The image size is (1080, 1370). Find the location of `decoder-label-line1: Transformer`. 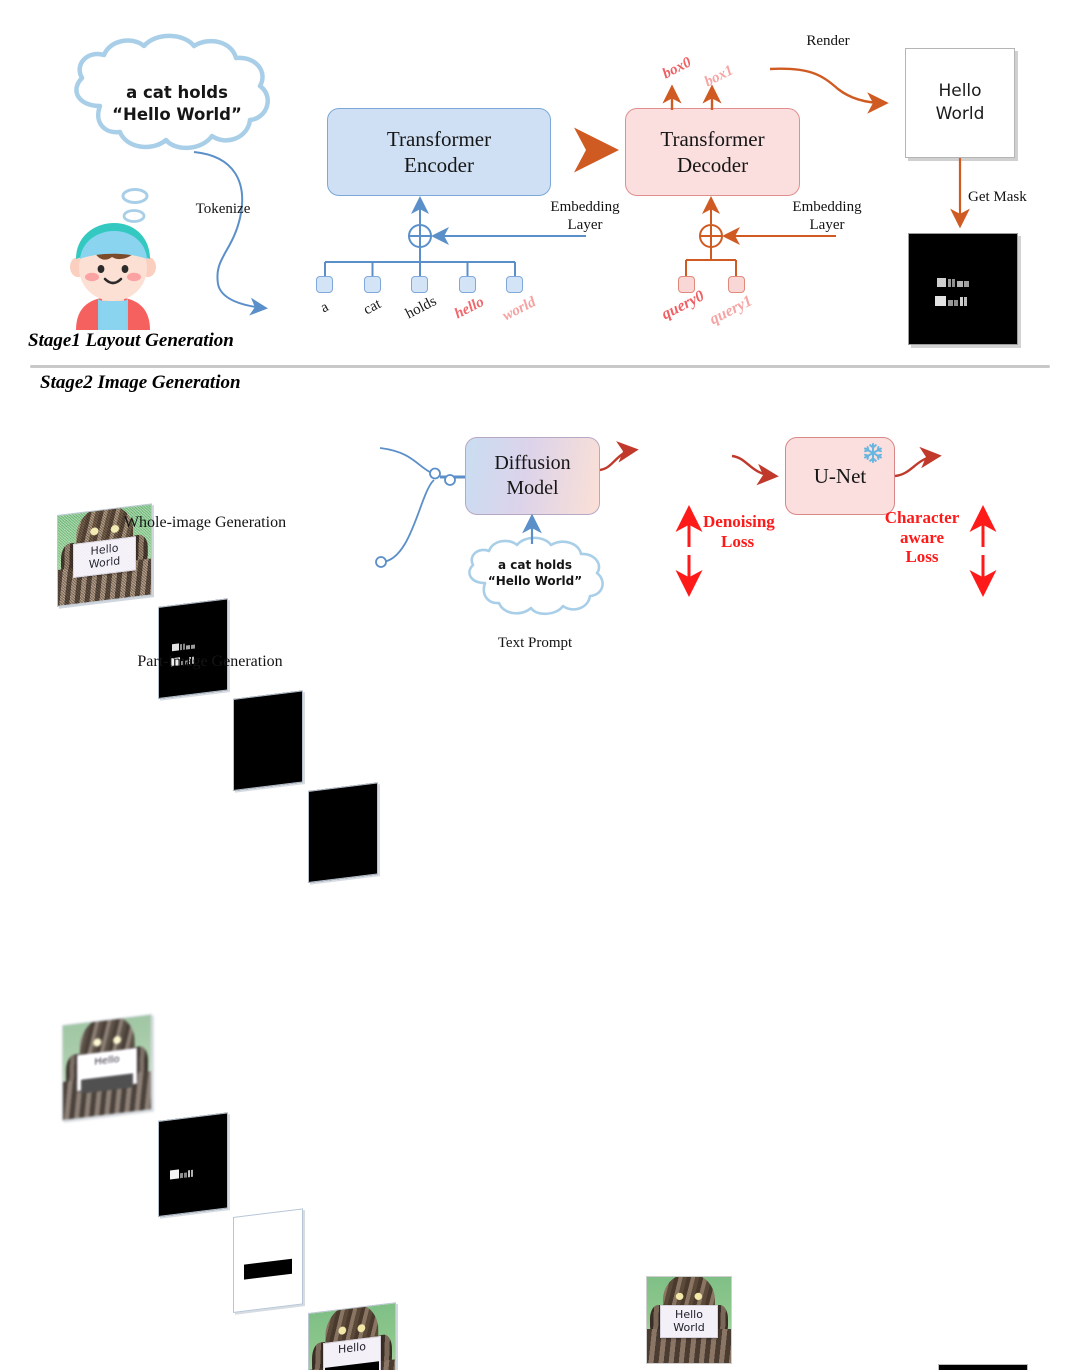

decoder-label-line1: Transformer is located at coordinates (712, 138).